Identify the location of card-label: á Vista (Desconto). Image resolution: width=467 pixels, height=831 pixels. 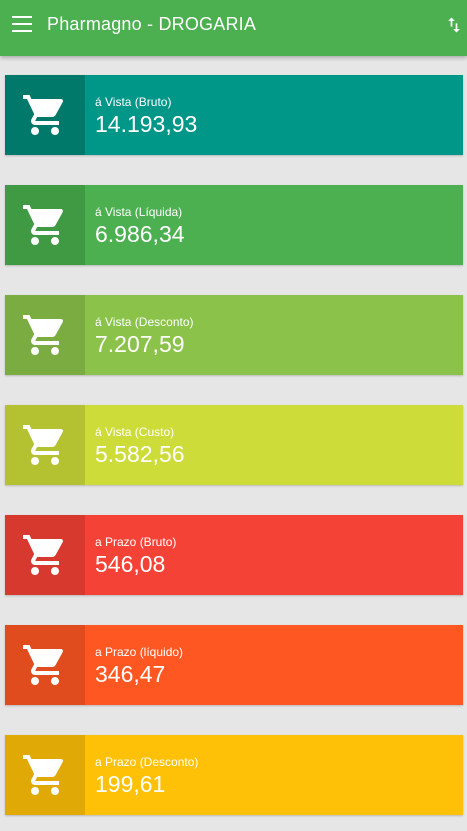
(144, 322).